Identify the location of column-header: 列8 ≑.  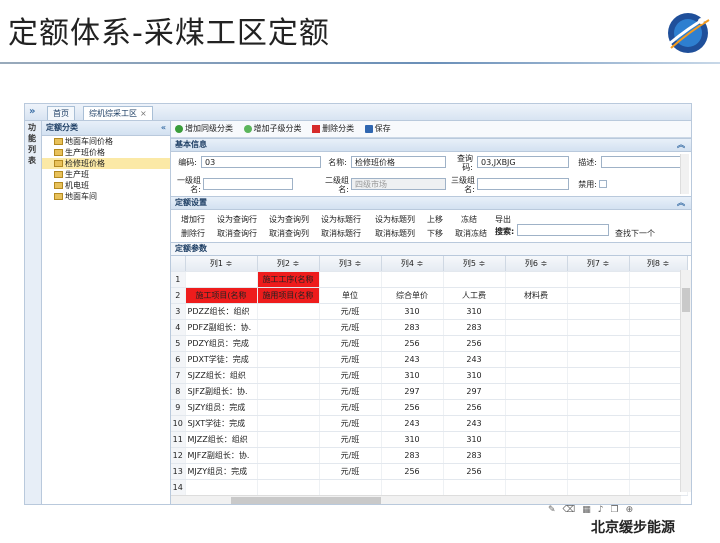
(658, 264).